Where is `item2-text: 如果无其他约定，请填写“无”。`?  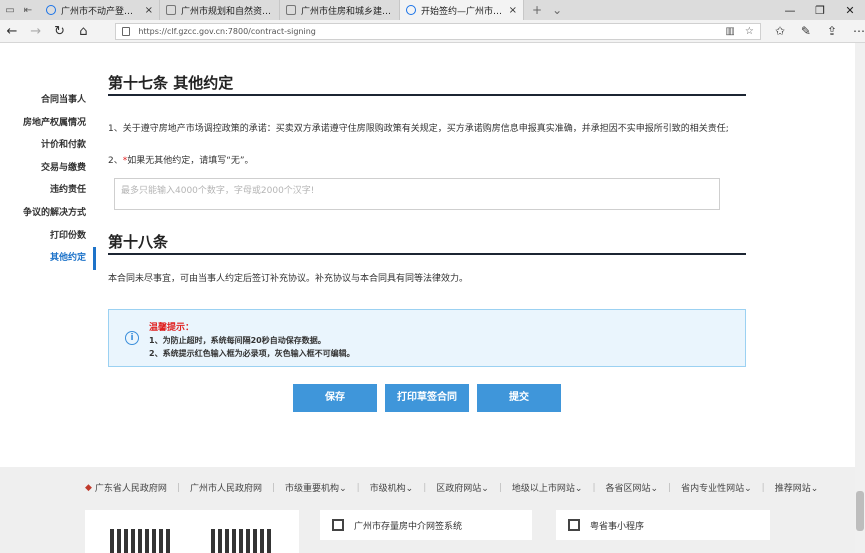 item2-text: 如果无其他约定，请填写“无”。 is located at coordinates (190, 161).